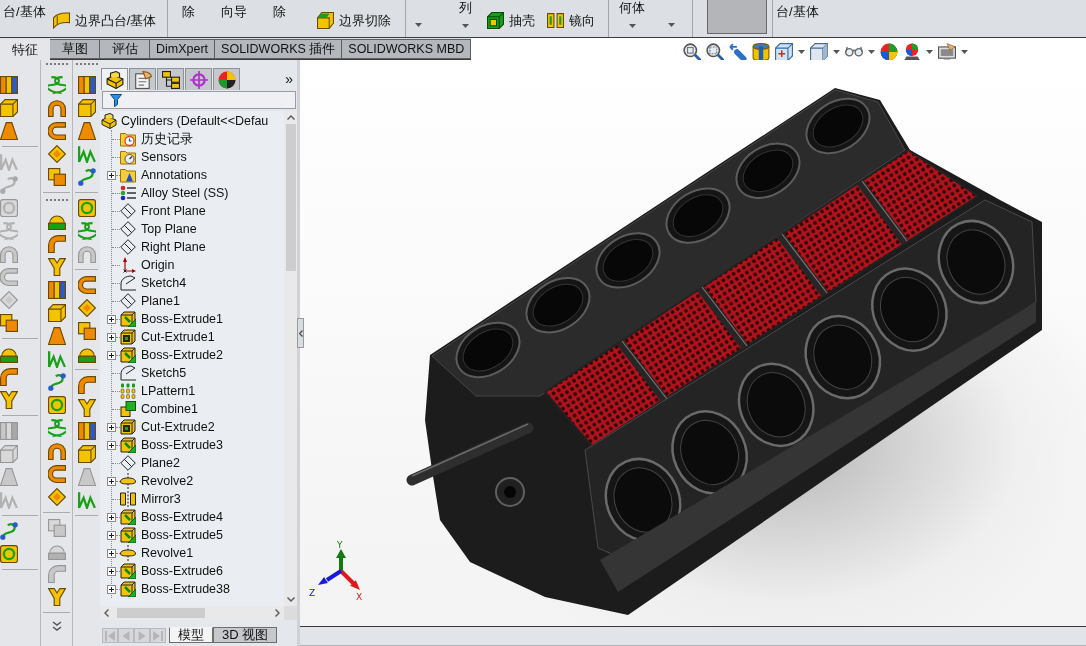 Image resolution: width=1086 pixels, height=646 pixels. What do you see at coordinates (125, 49) in the screenshot?
I see `tab: 评估` at bounding box center [125, 49].